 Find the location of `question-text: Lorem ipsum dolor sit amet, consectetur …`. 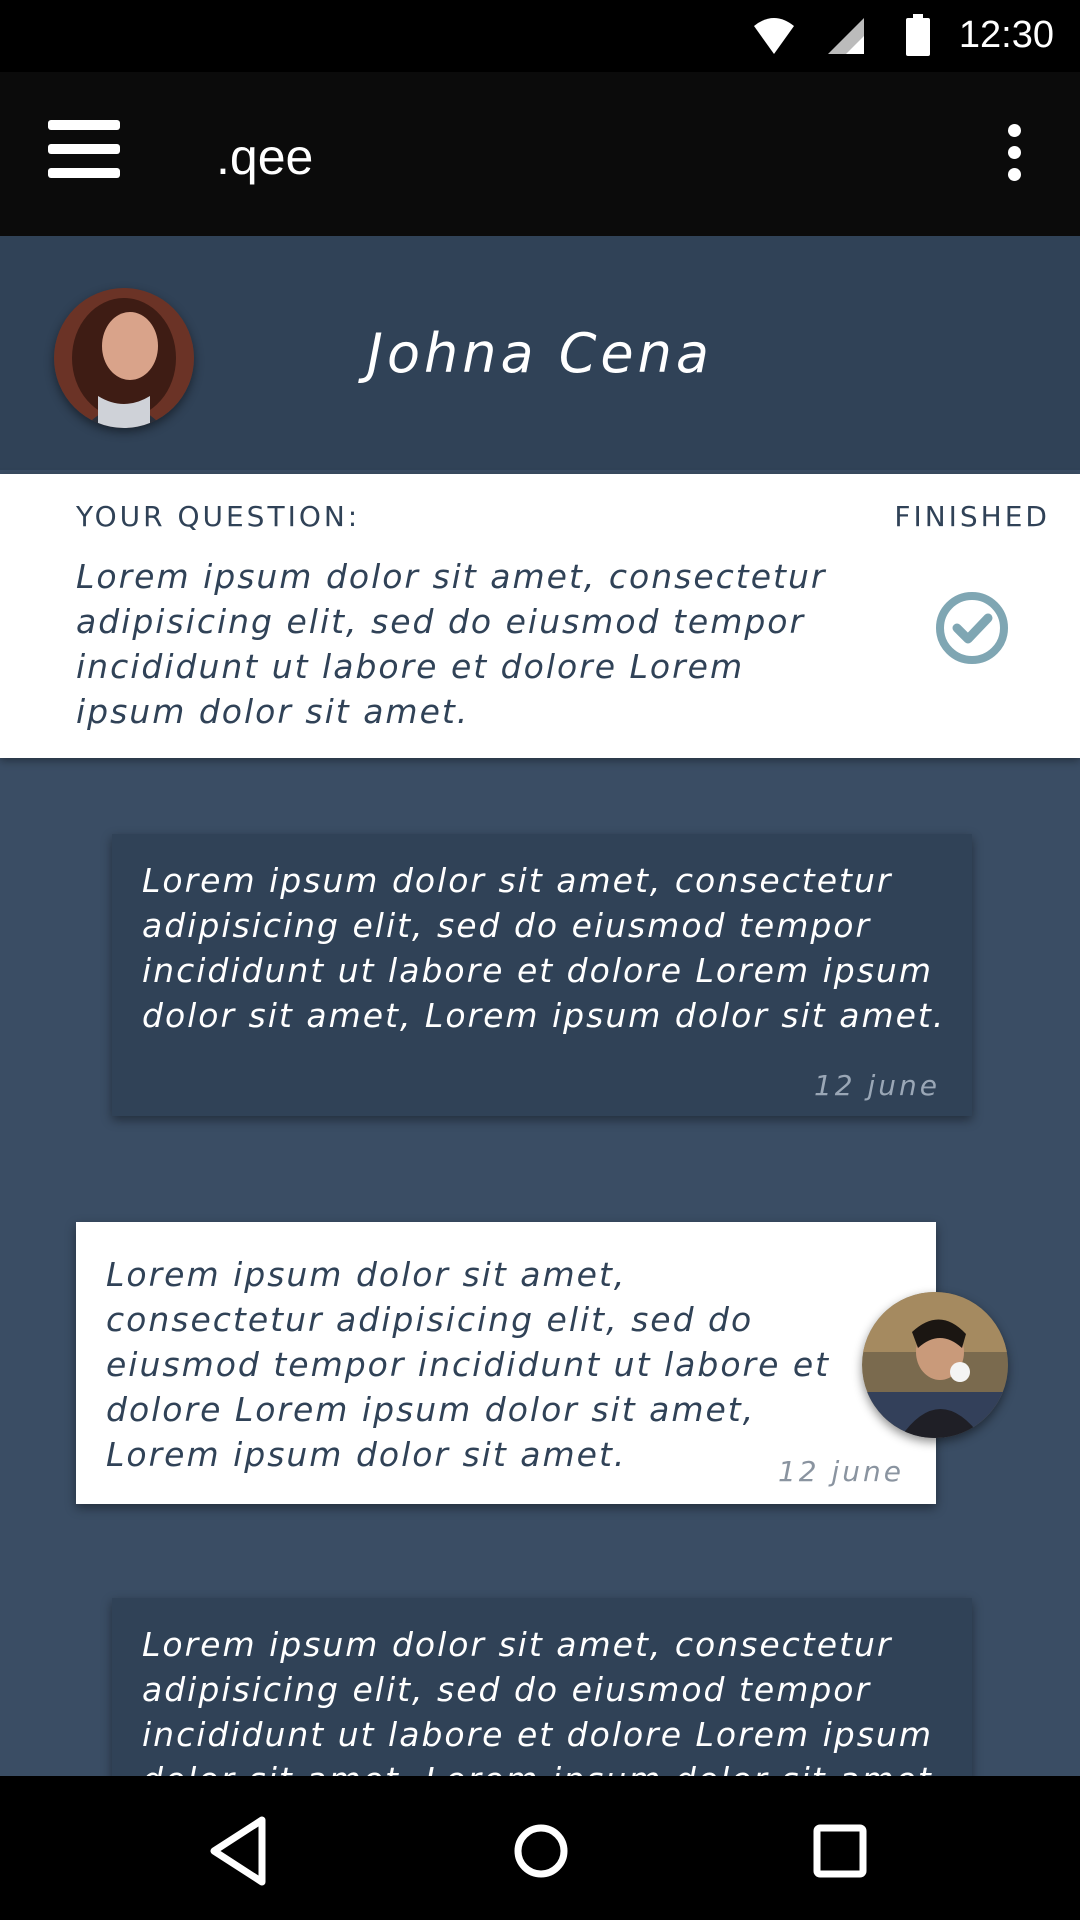

question-text: Lorem ipsum dolor sit amet, consectetur … is located at coordinates (451, 644).